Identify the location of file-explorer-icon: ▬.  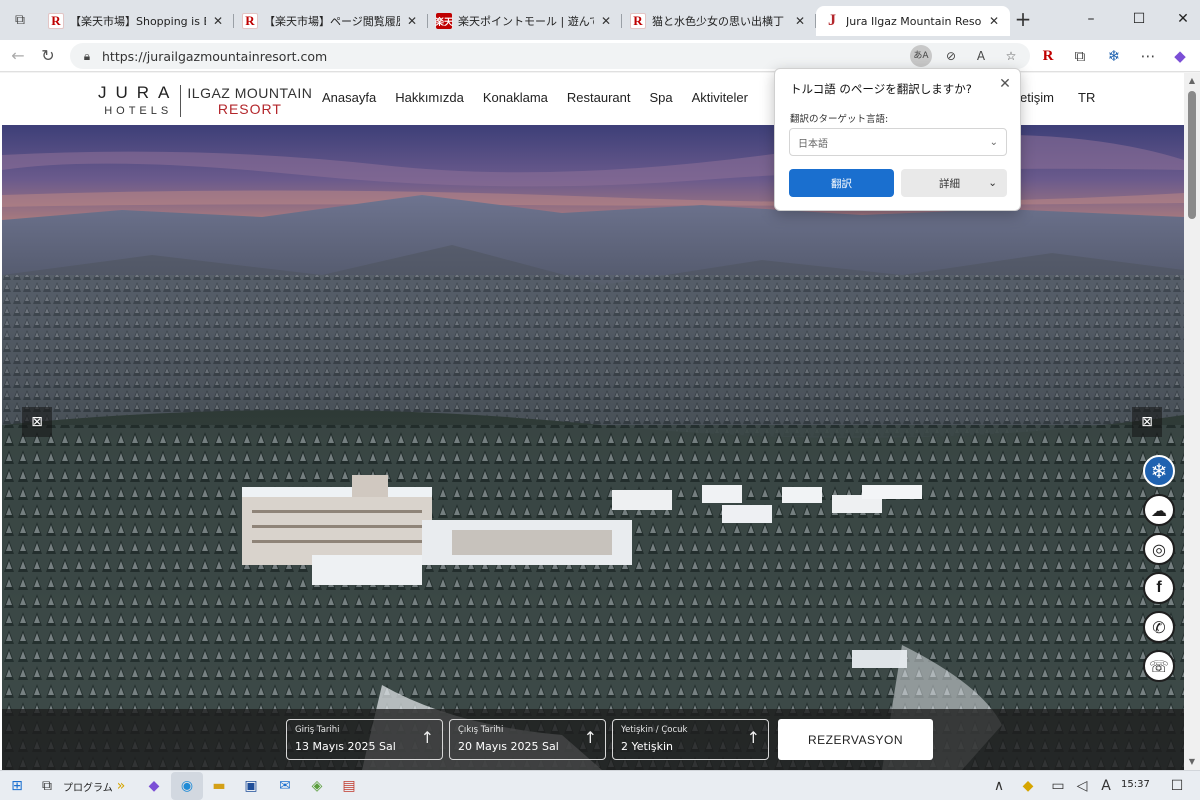
(219, 786).